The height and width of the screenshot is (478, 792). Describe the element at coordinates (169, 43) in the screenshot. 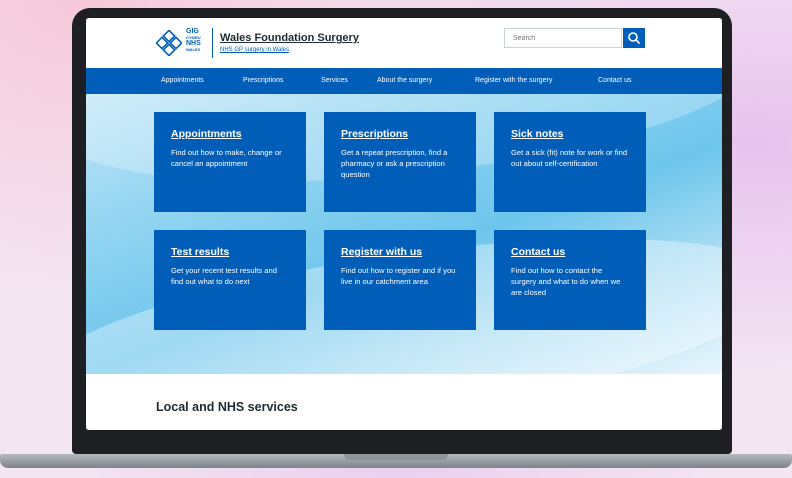

I see `nhs-wales-logo-icon` at that location.